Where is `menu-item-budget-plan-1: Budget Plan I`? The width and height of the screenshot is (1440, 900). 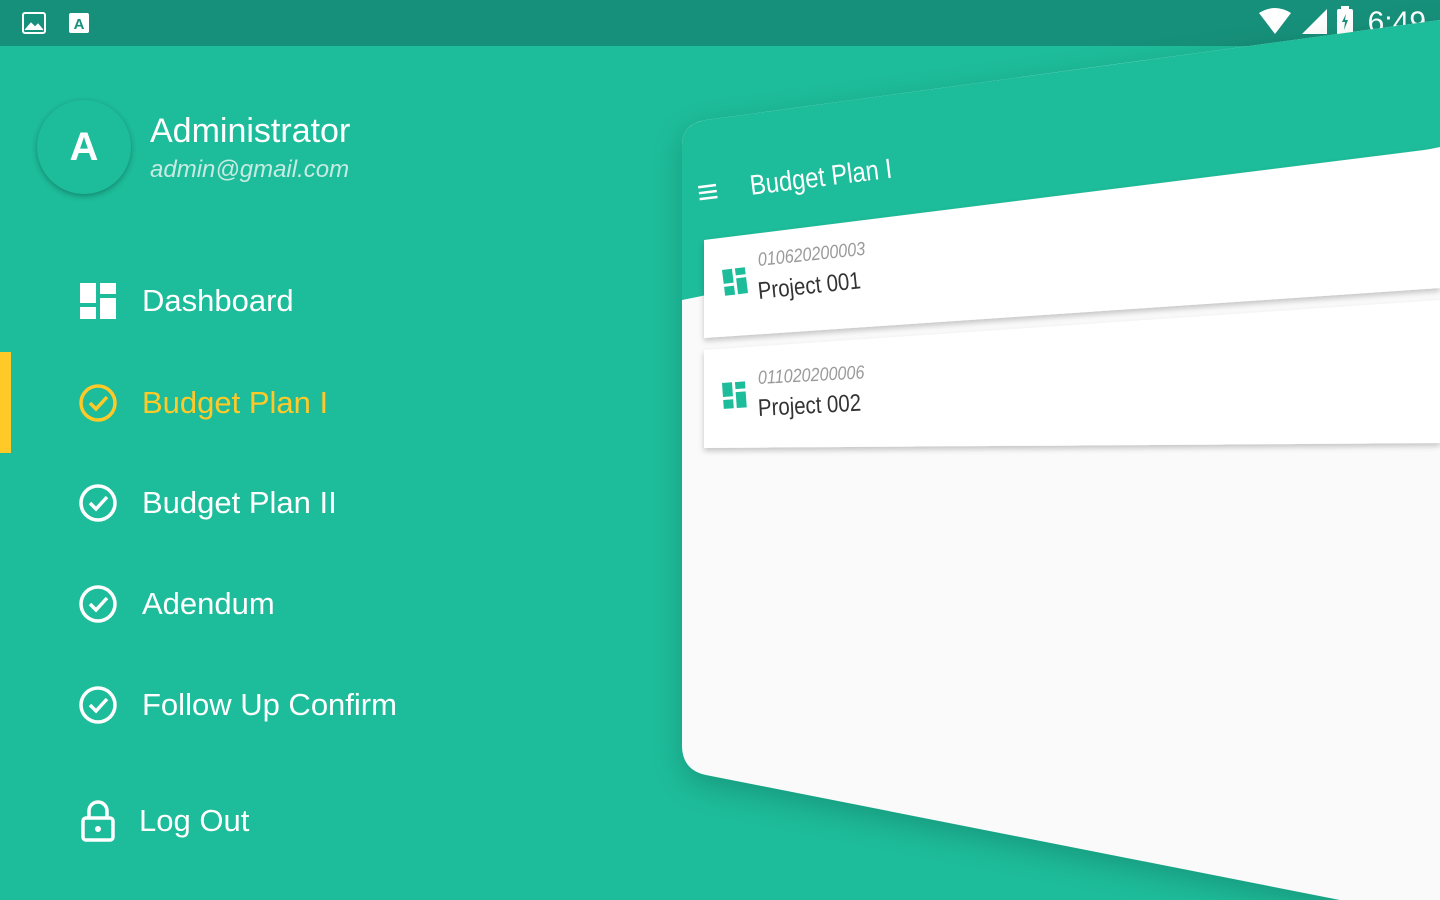 menu-item-budget-plan-1: Budget Plan I is located at coordinates (300, 403).